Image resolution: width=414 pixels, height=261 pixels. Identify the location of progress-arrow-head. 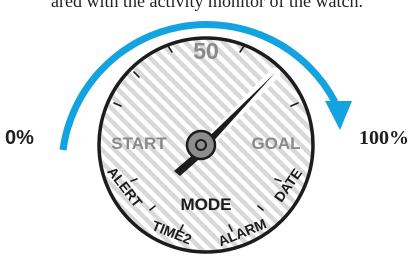
(338, 115).